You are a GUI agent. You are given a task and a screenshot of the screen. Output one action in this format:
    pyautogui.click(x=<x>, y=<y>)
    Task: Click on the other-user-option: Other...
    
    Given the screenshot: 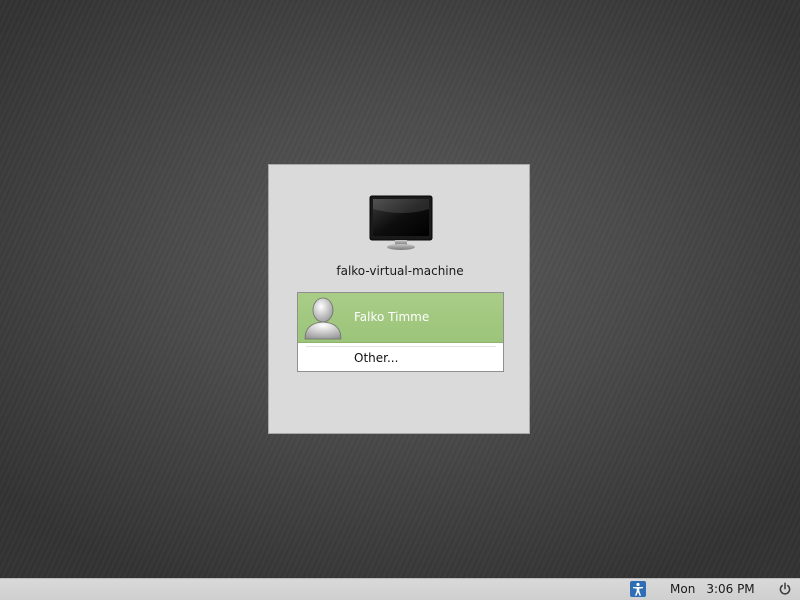 What is the action you would take?
    pyautogui.click(x=400, y=357)
    